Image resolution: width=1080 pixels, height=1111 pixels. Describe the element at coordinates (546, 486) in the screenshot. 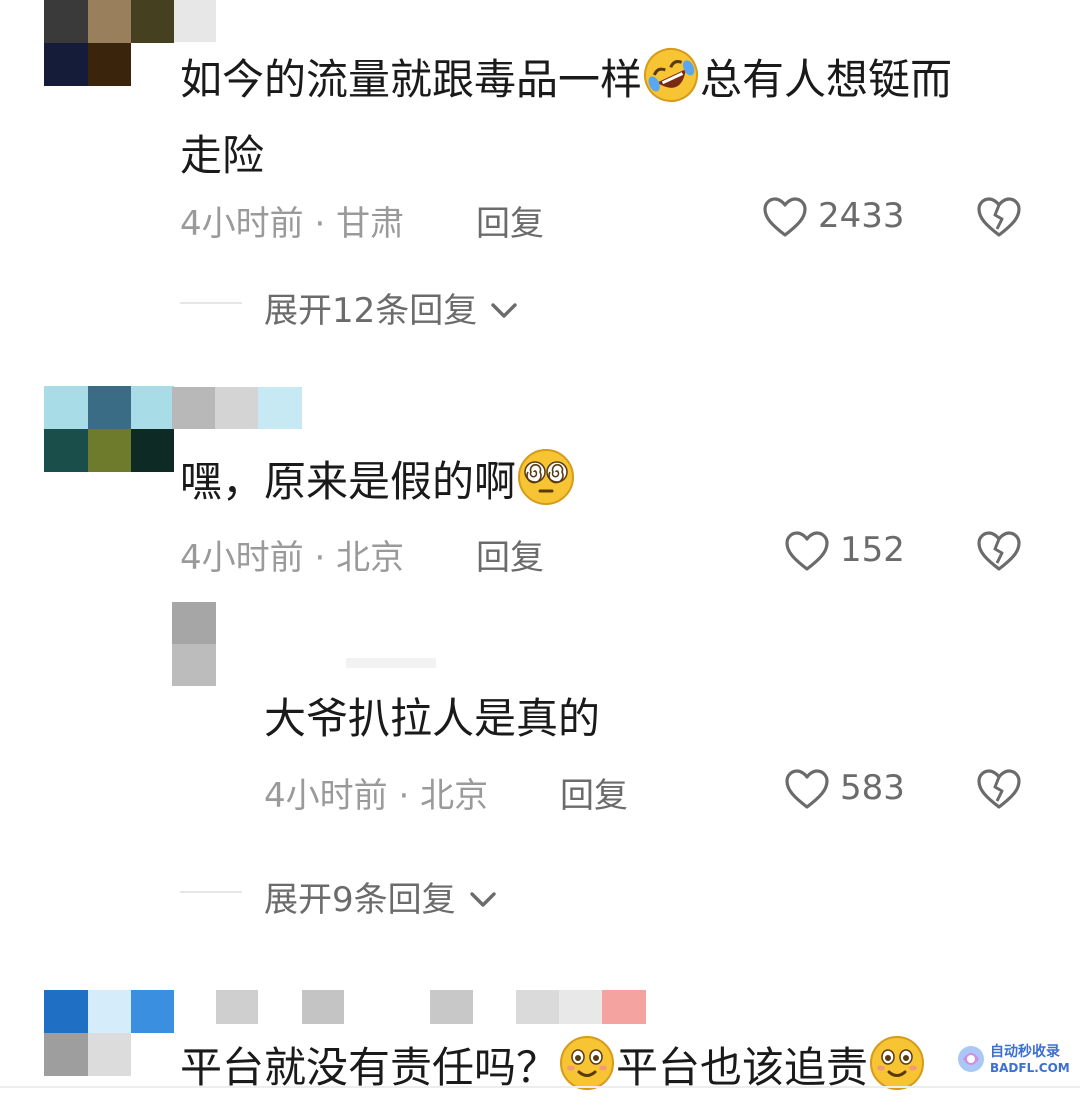

I see `dizzy-eyes-emoji` at that location.